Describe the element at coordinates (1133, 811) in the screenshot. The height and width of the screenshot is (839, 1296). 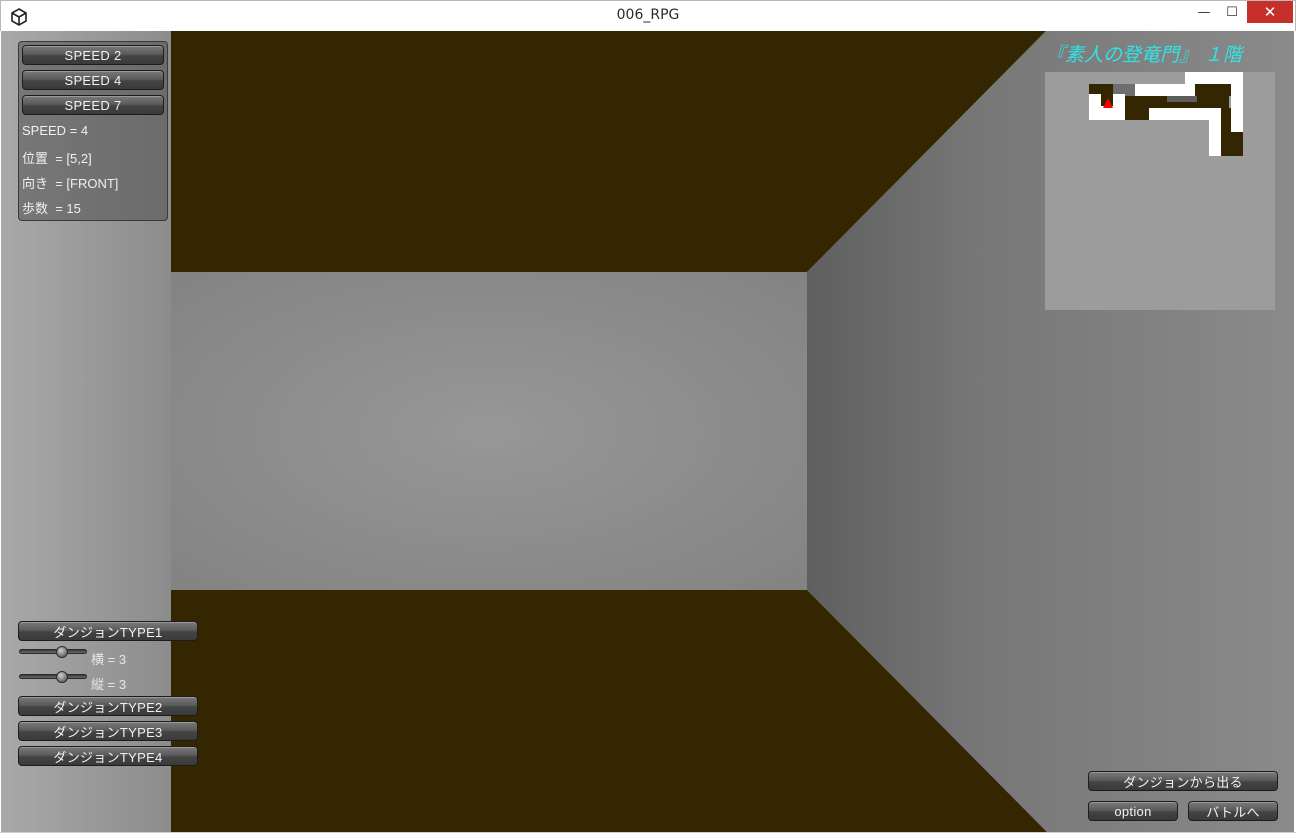
I see `option-button: option` at that location.